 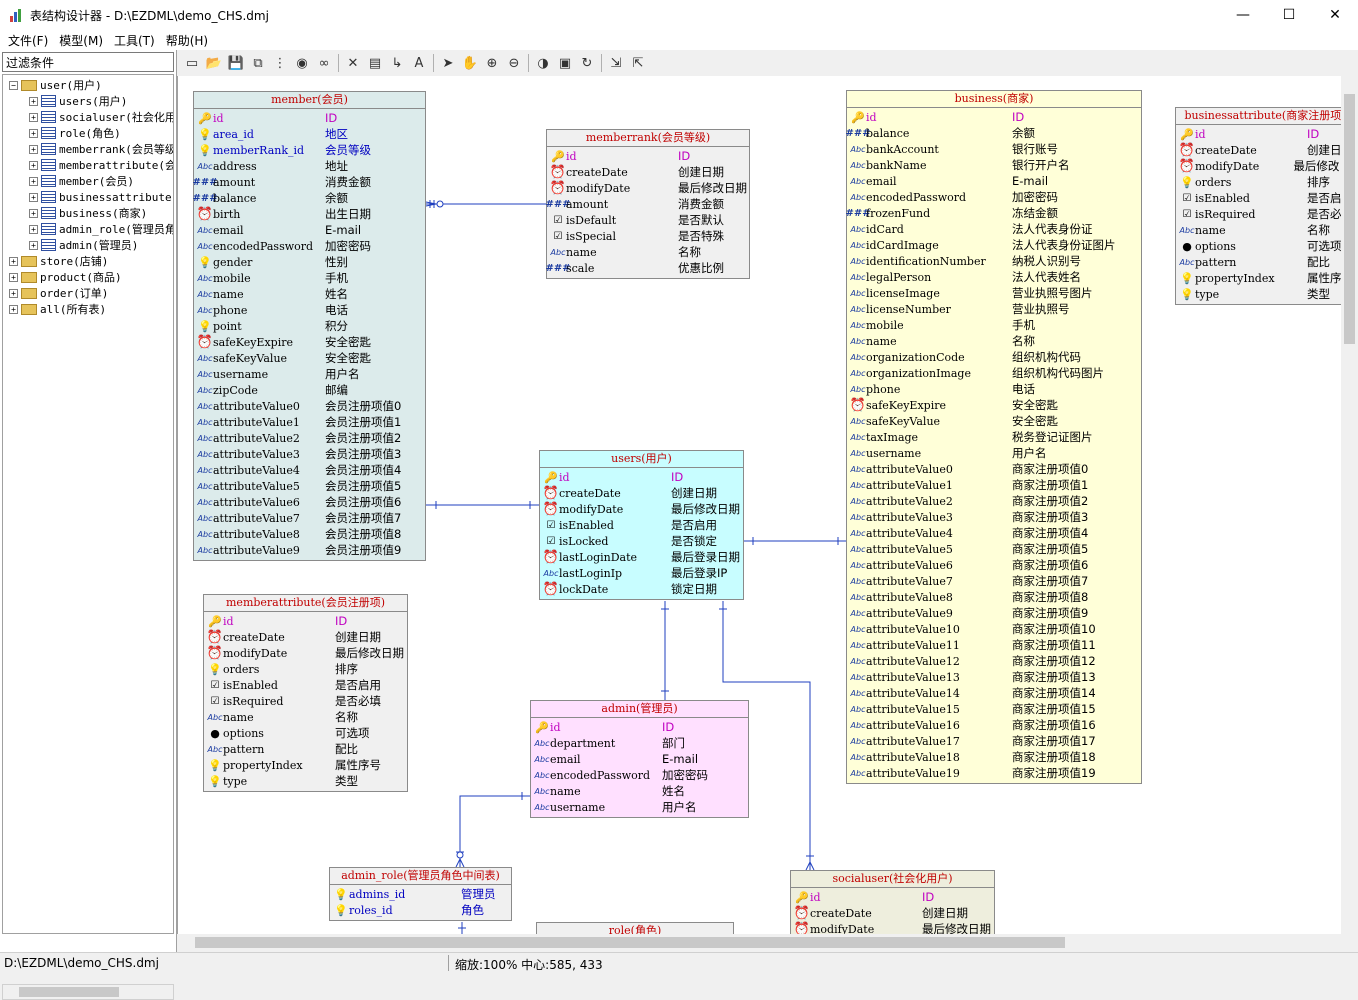 I want to click on filter-input: 过滤条件, so click(x=88, y=62).